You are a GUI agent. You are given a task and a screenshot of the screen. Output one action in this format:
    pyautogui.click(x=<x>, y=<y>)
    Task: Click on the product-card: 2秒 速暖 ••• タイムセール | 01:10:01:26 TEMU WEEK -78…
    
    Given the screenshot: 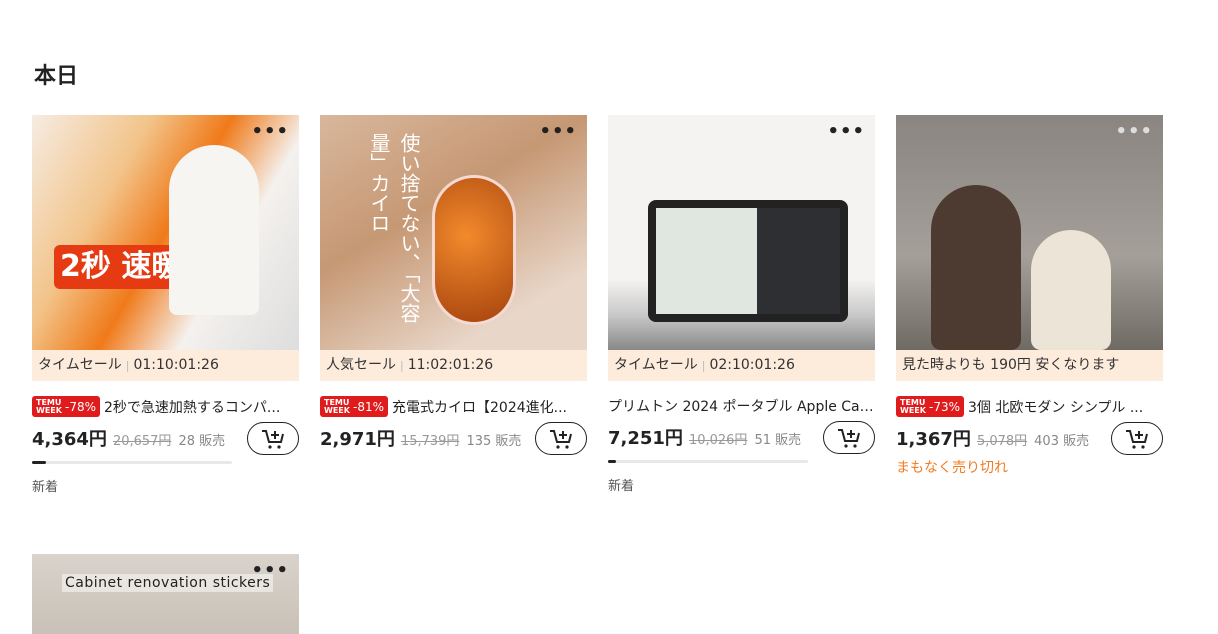 What is the action you would take?
    pyautogui.click(x=165, y=305)
    